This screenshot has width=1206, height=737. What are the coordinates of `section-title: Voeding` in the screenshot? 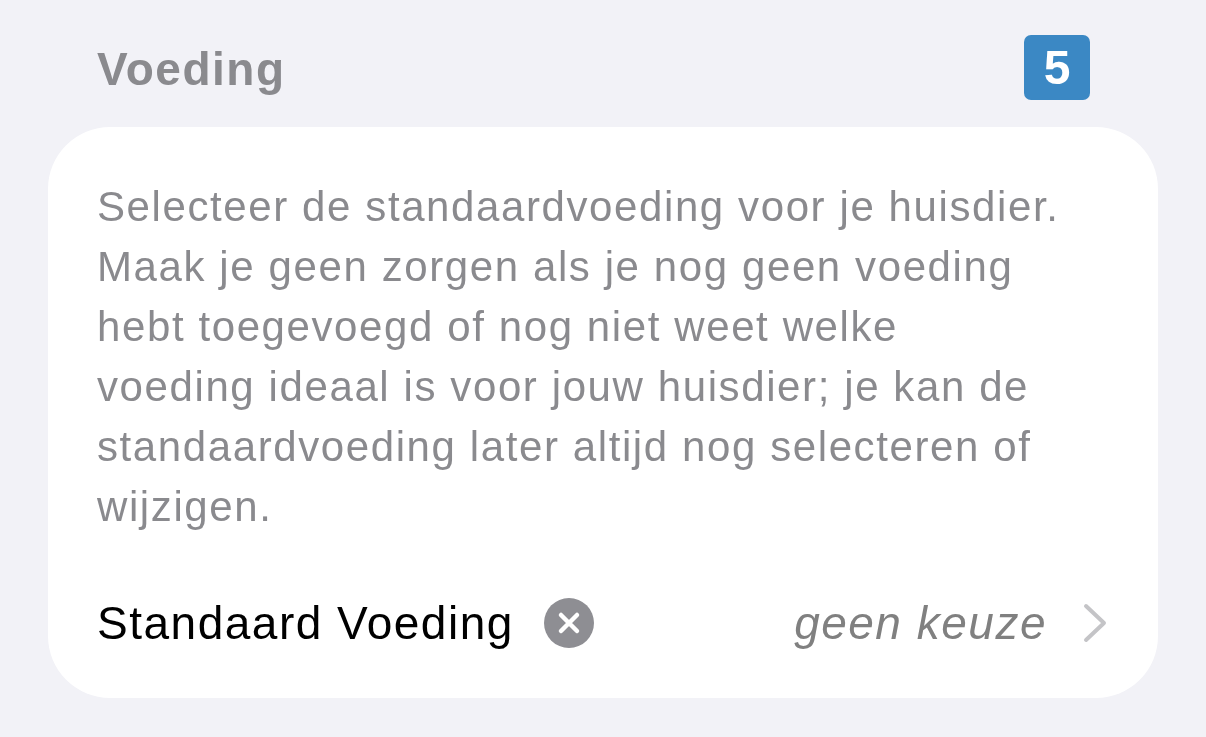 It's located at (191, 69).